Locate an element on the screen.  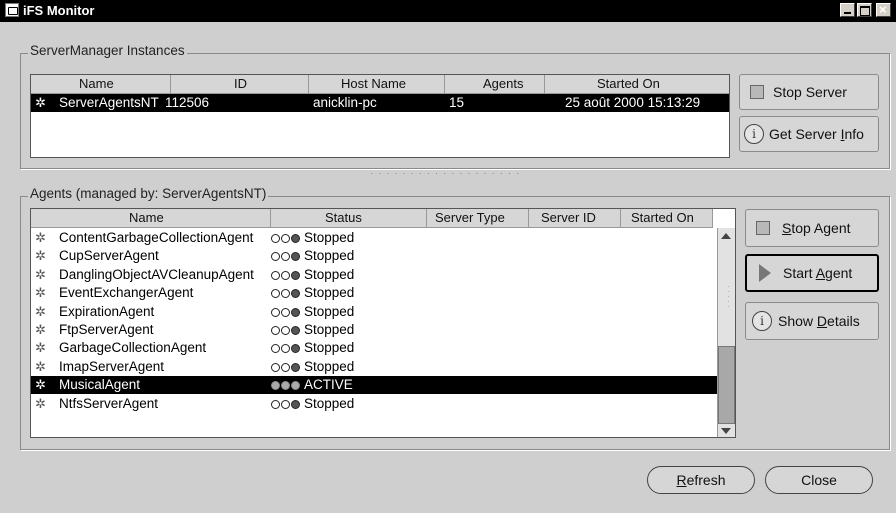
agent-name: ImapServerAgent is located at coordinates (112, 366).